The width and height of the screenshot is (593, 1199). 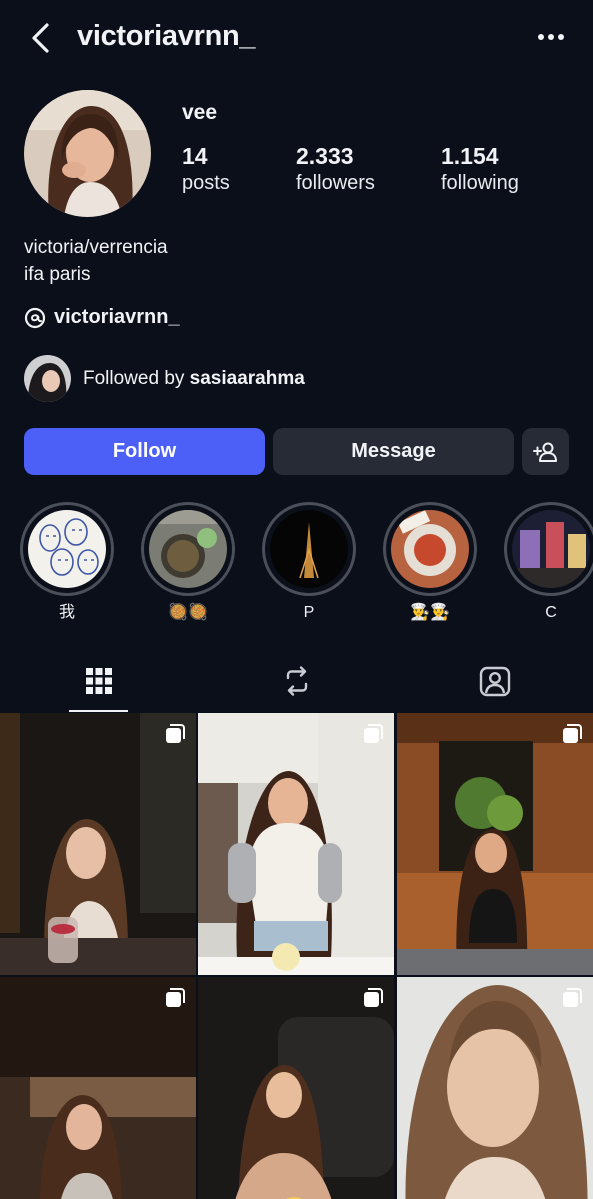 I want to click on reels-repost-icon, so click(x=296, y=681).